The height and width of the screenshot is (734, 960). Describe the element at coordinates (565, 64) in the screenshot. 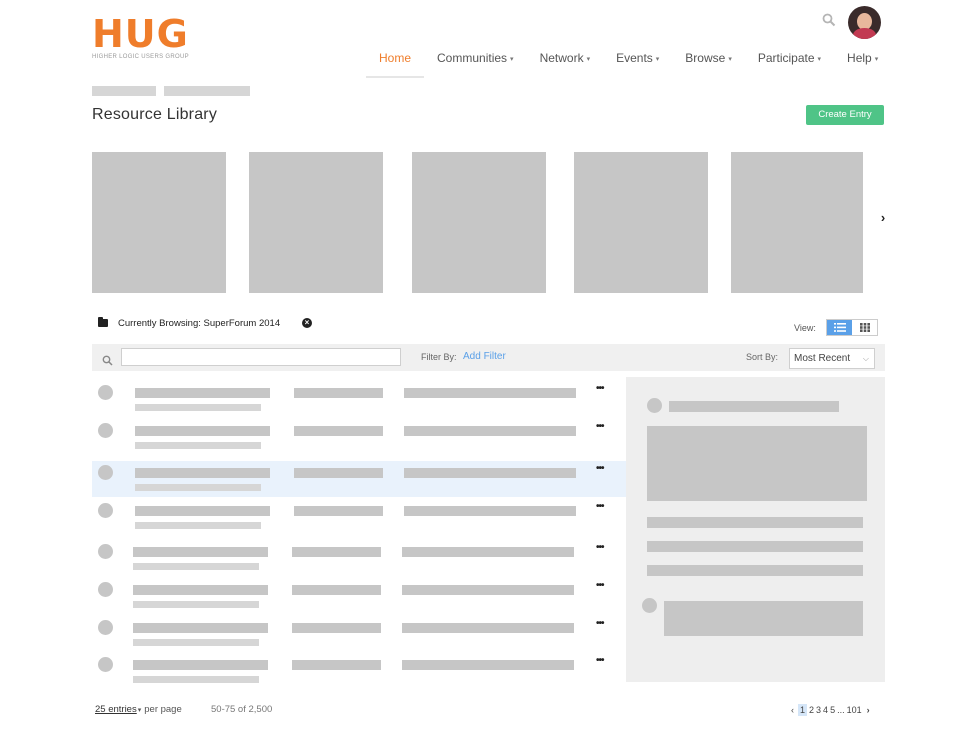

I see `nav-item-network: Network ▾` at that location.